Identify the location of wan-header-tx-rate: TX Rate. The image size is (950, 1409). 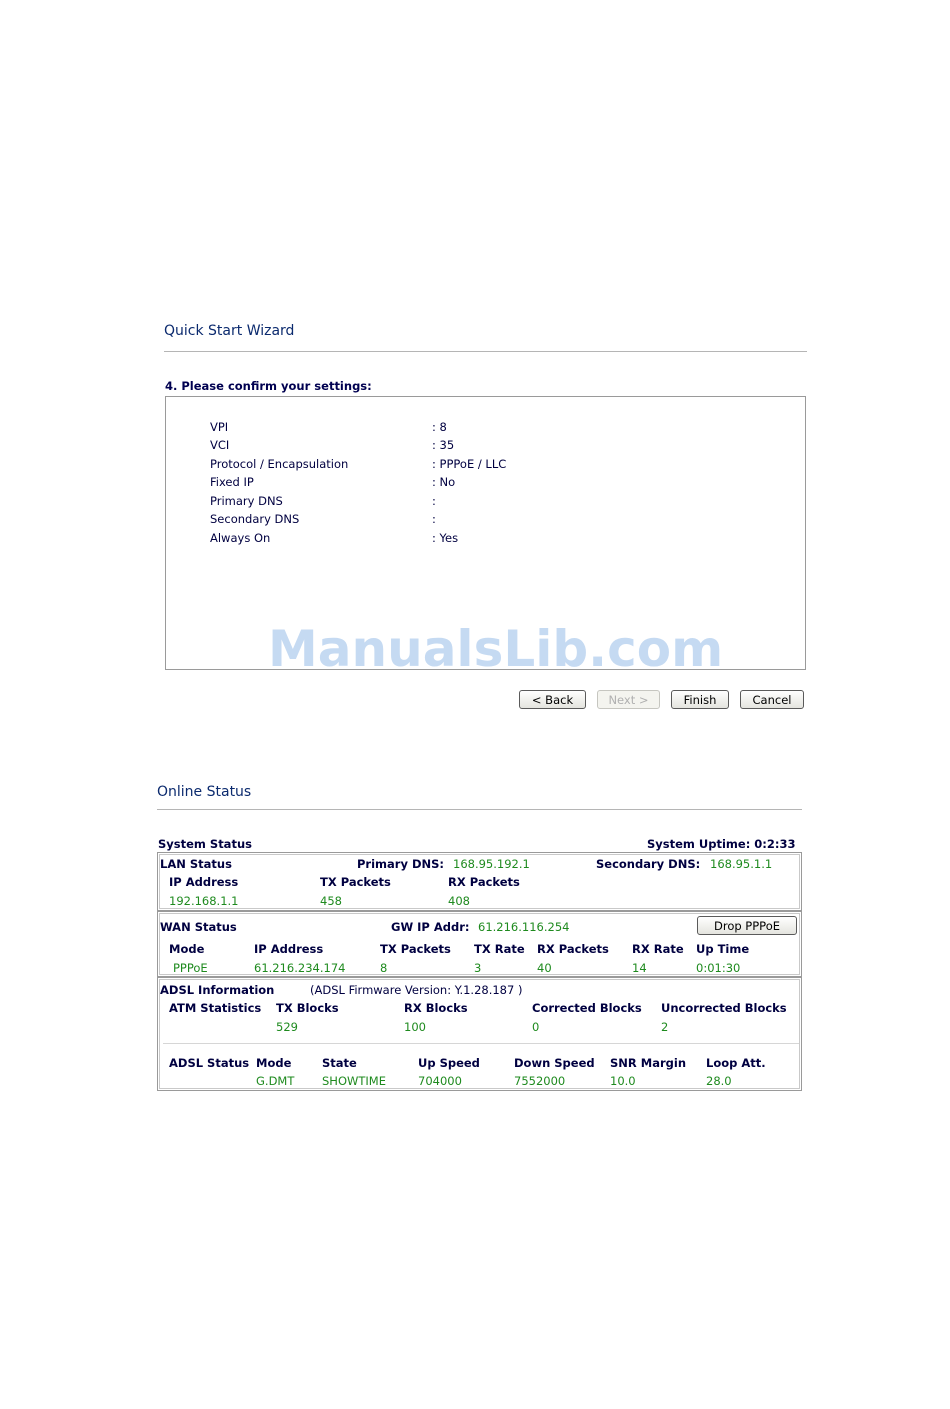
(499, 949).